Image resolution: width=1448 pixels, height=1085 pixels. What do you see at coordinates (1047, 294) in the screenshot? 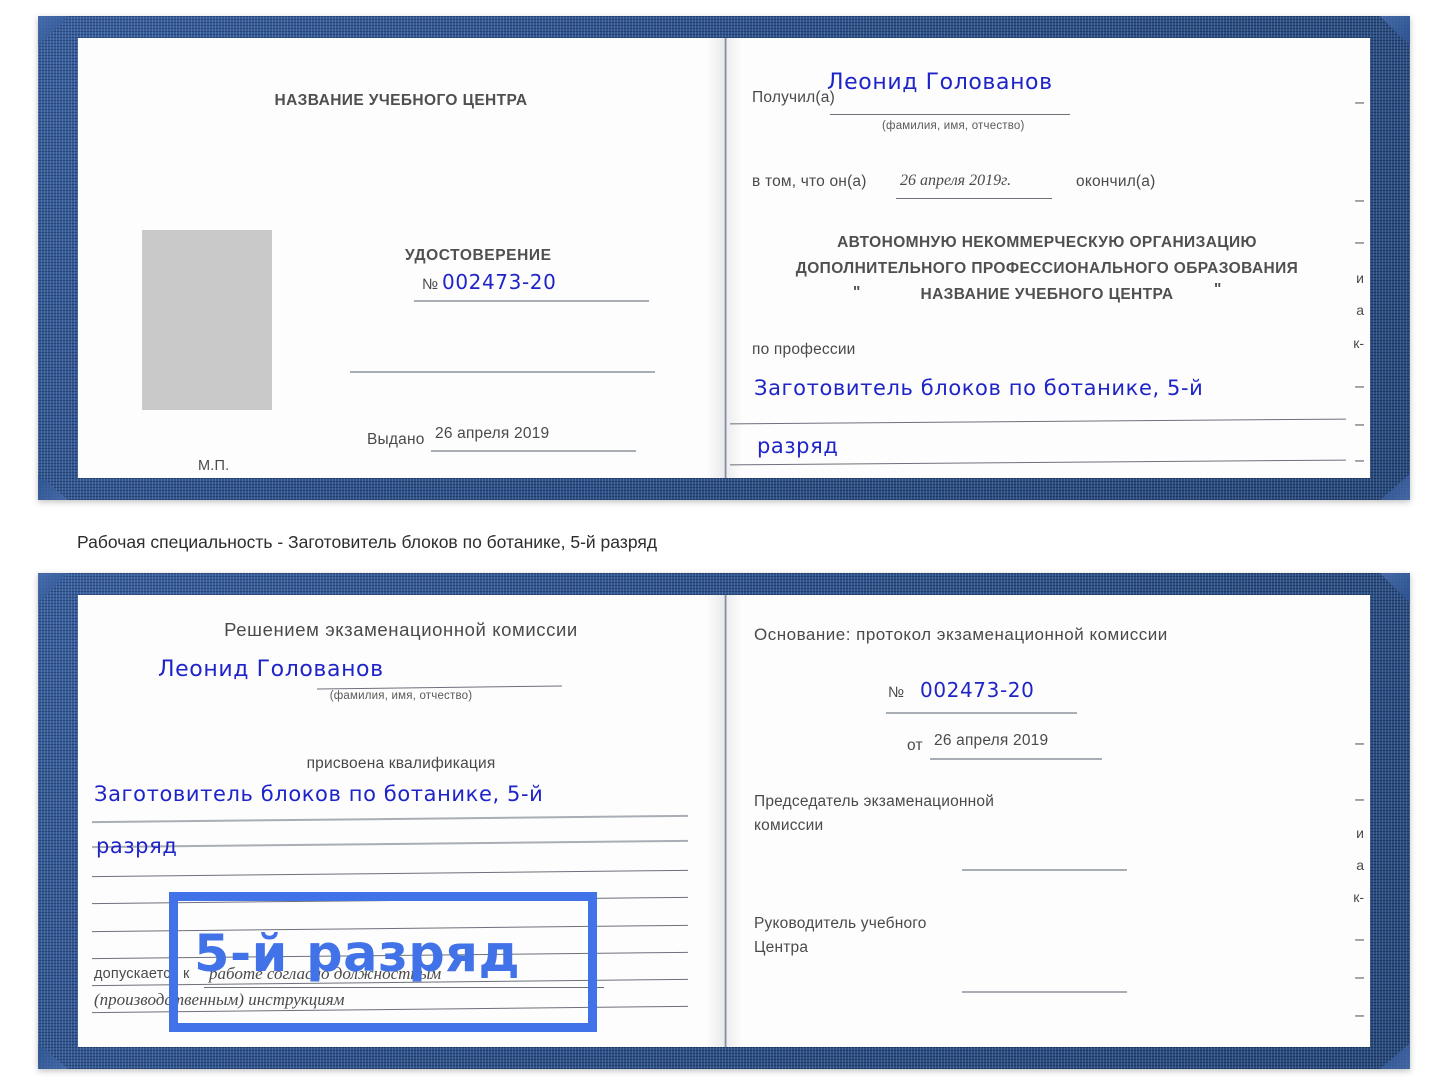
I see `org-line-3: НАЗВАНИЕ УЧЕБНОГО ЦЕНТРА` at bounding box center [1047, 294].